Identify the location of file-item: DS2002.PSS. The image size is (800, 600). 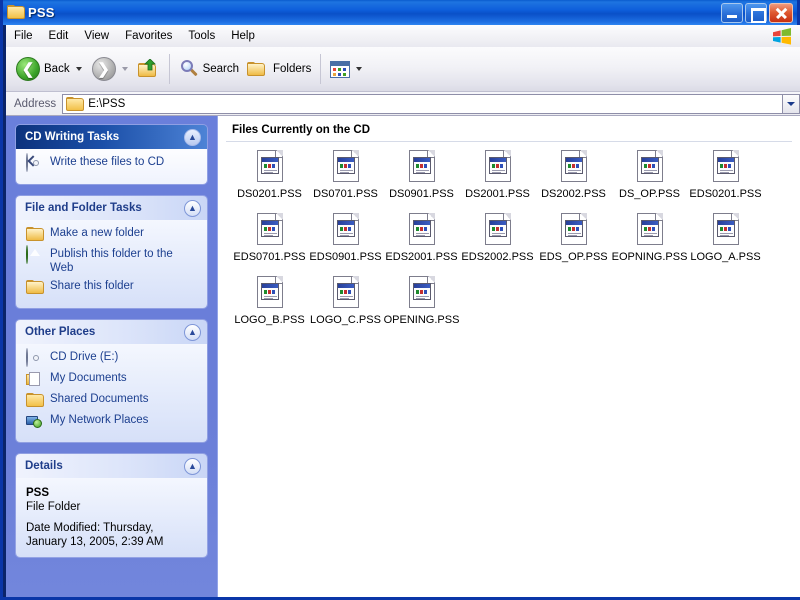
(573, 175).